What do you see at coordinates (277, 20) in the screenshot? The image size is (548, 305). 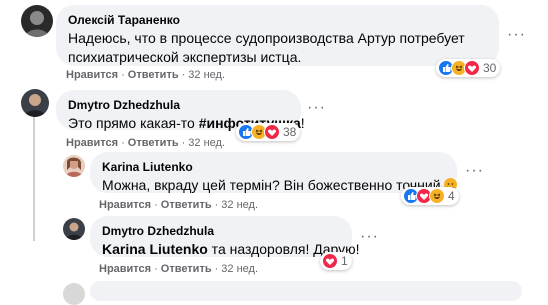 I see `comment-author: Олексій Тараненко` at bounding box center [277, 20].